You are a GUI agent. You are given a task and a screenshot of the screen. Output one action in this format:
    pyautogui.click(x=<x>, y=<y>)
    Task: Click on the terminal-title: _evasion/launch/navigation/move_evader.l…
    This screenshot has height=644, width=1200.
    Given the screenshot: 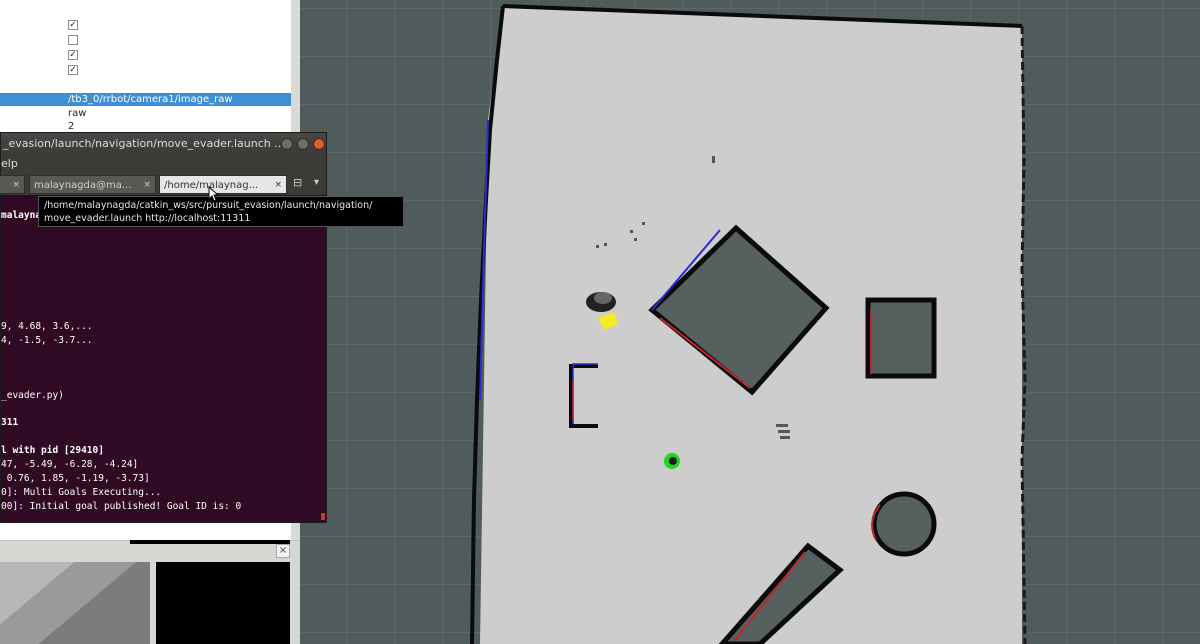 What is the action you would take?
    pyautogui.click(x=144, y=143)
    